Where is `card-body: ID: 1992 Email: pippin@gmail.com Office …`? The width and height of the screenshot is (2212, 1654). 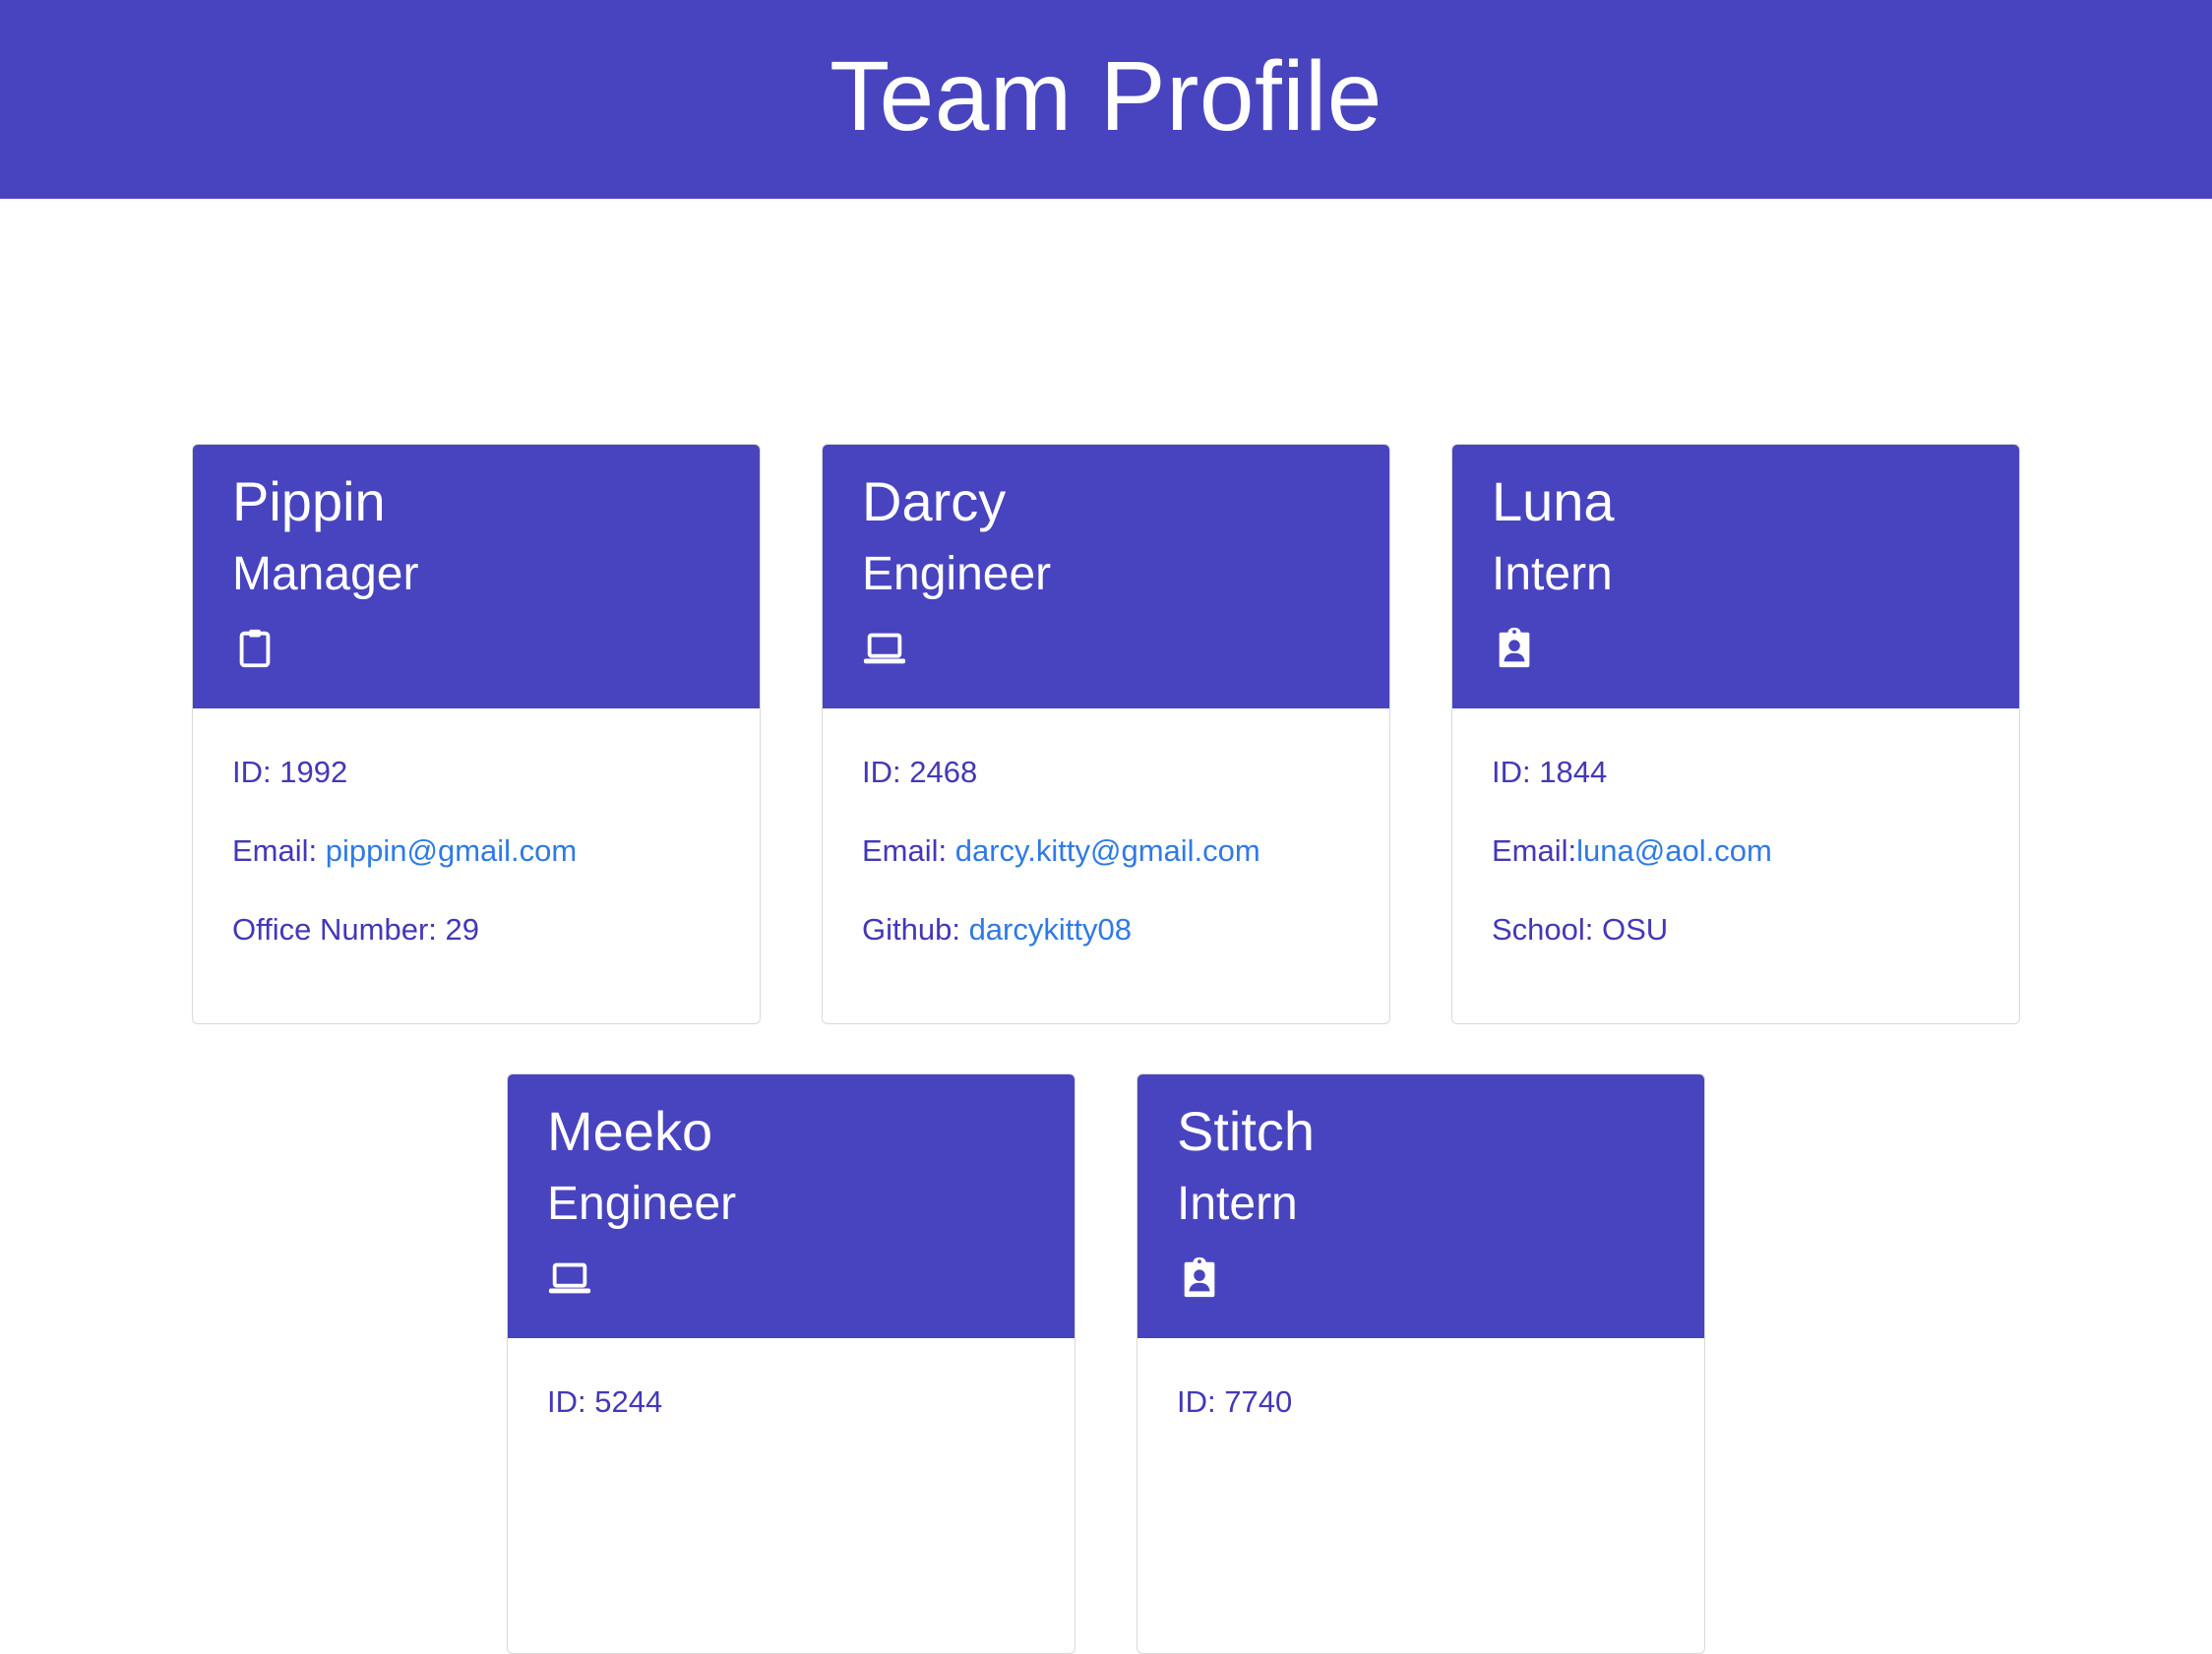 card-body: ID: 1992 Email: pippin@gmail.com Office … is located at coordinates (476, 848).